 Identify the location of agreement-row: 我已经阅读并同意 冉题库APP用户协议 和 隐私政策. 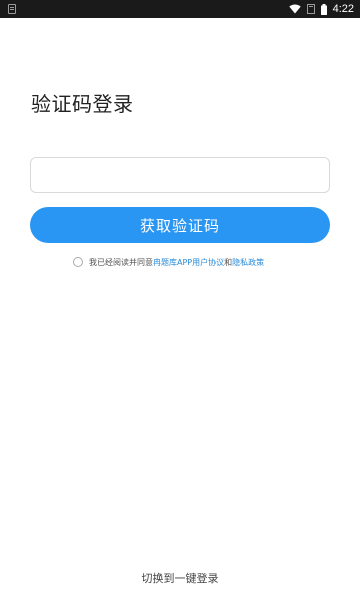
(168, 262).